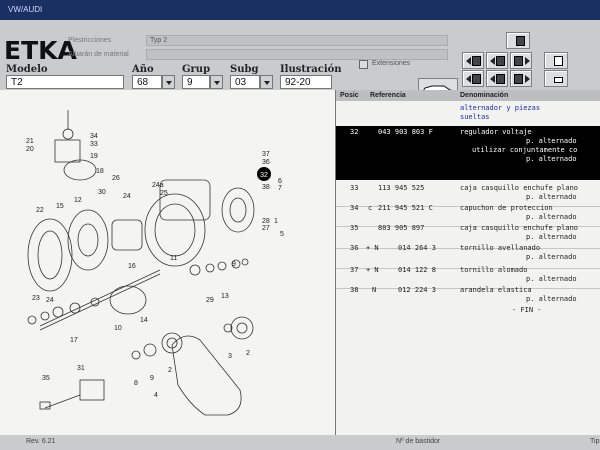  I want to click on svg-text: 20, so click(30, 149).